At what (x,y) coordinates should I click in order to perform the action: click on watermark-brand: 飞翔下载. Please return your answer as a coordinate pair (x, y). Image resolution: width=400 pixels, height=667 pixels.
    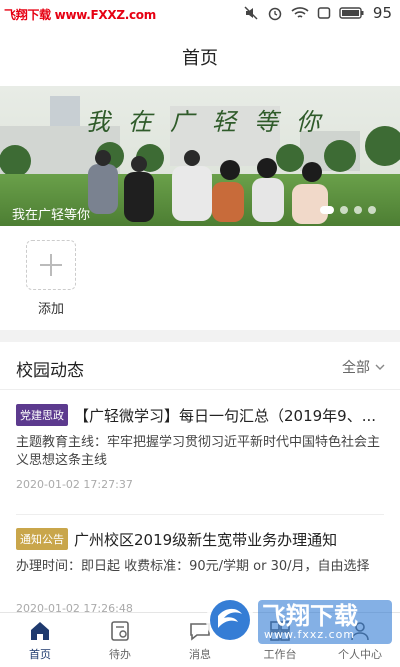
    Looking at the image, I should click on (310, 616).